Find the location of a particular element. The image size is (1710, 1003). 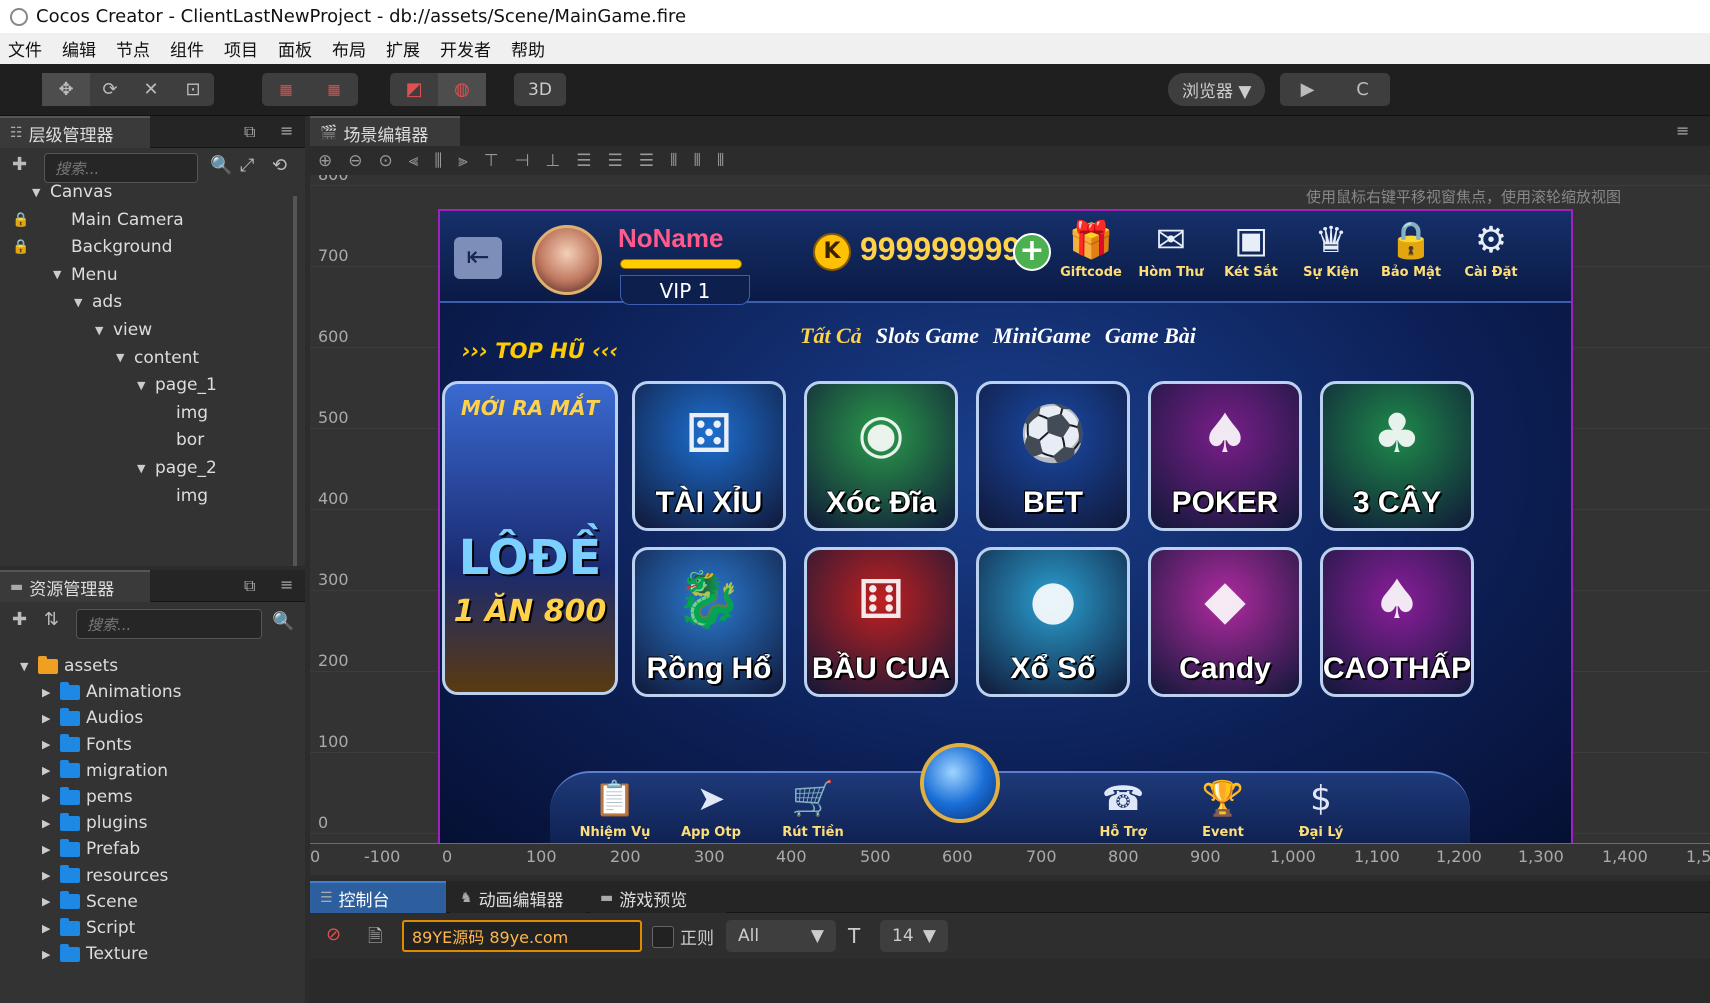

rotate-tool-icon: ⟳ is located at coordinates (110, 89).